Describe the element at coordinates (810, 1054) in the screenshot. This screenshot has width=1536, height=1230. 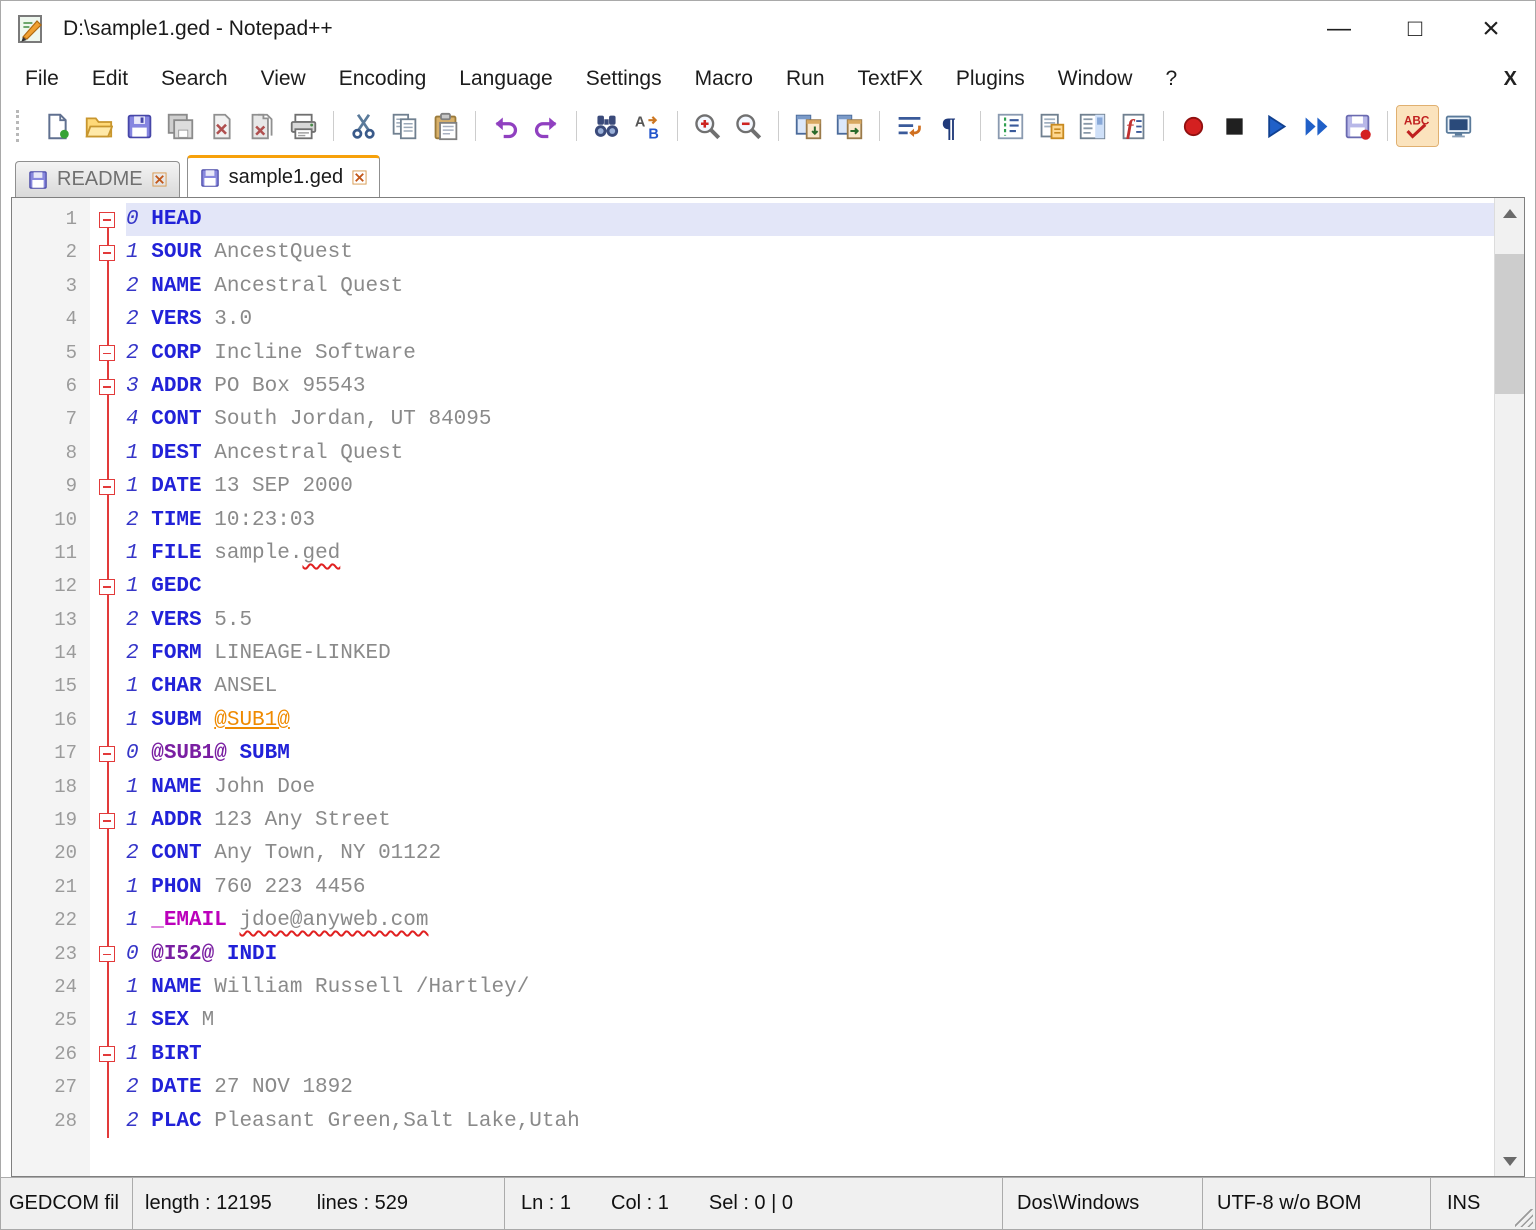
I see `code-text: 1 BIRT` at that location.